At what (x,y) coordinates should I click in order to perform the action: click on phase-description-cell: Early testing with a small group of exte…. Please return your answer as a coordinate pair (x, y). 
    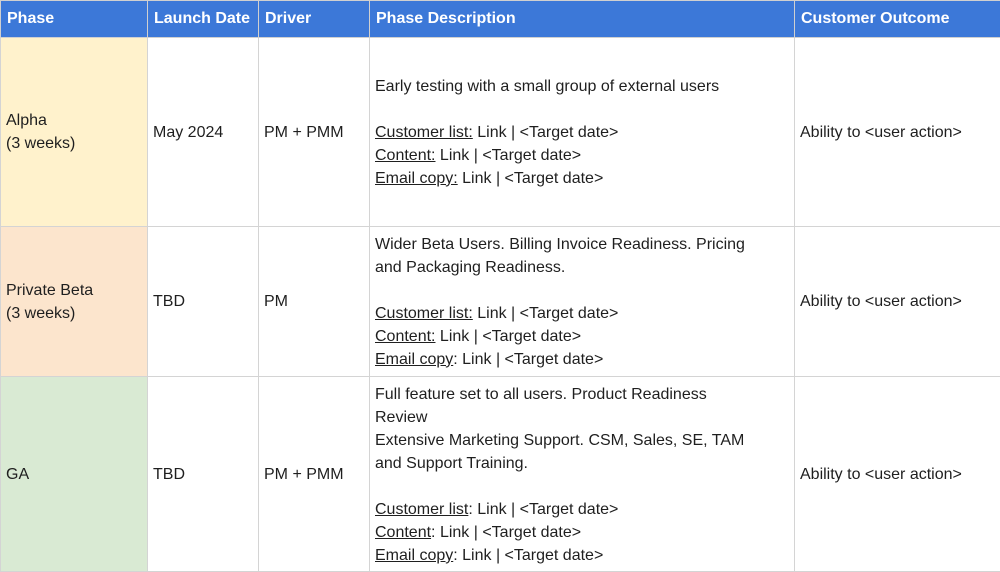
    Looking at the image, I should click on (582, 132).